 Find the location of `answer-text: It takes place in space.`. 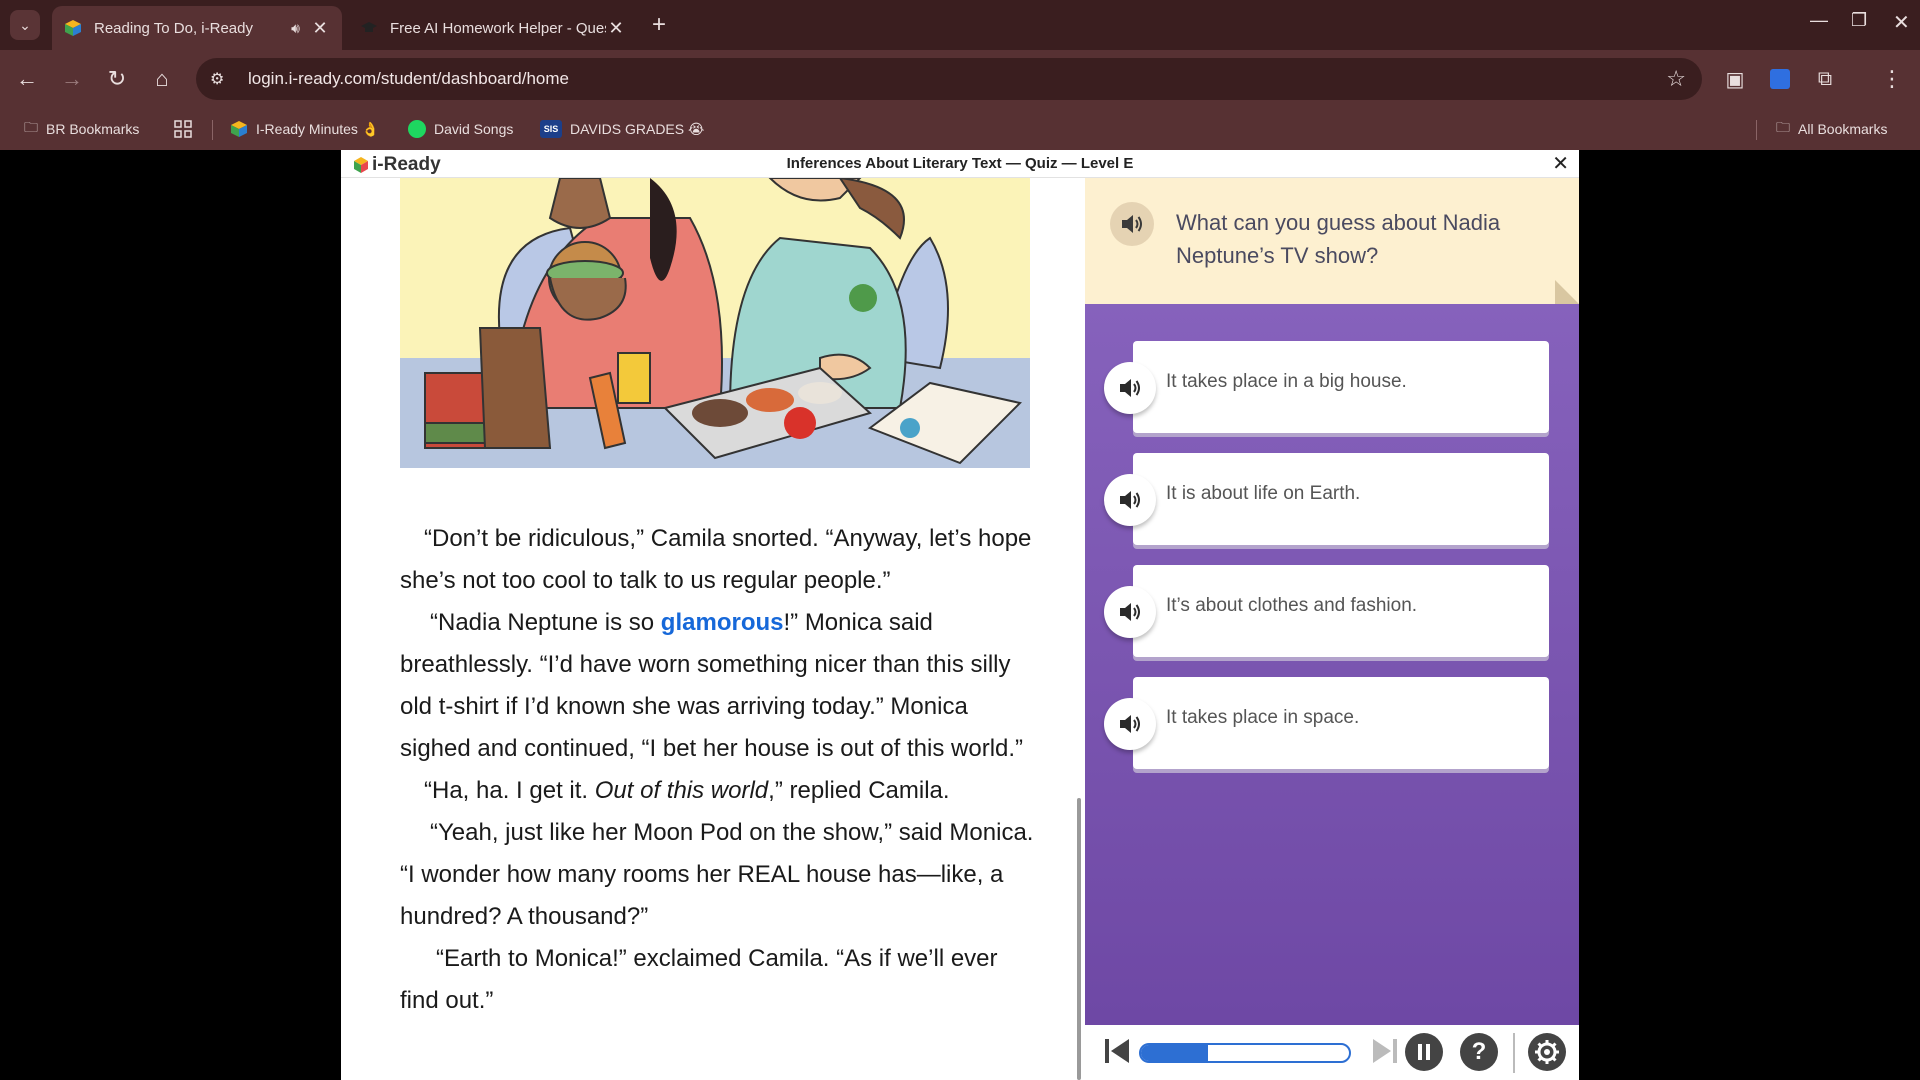

answer-text: It takes place in space. is located at coordinates (1263, 717).